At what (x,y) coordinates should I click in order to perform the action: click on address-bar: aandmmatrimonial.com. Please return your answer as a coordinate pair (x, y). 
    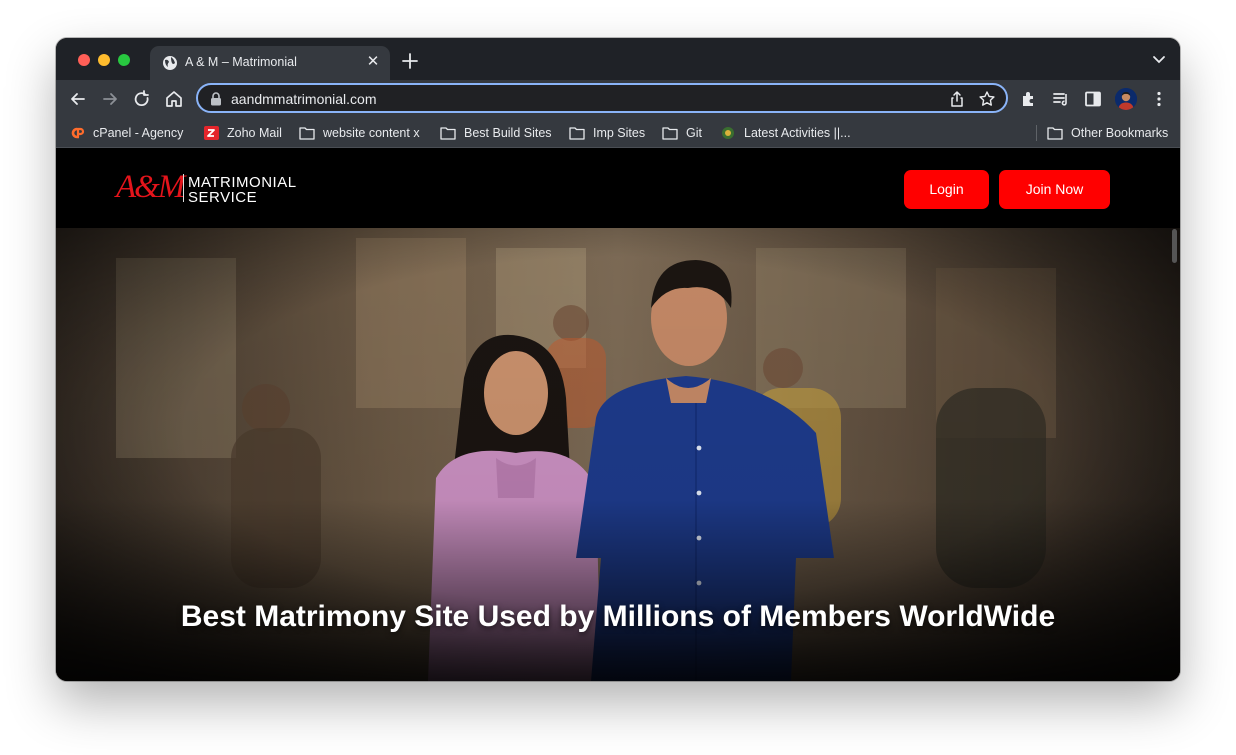
    Looking at the image, I should click on (602, 98).